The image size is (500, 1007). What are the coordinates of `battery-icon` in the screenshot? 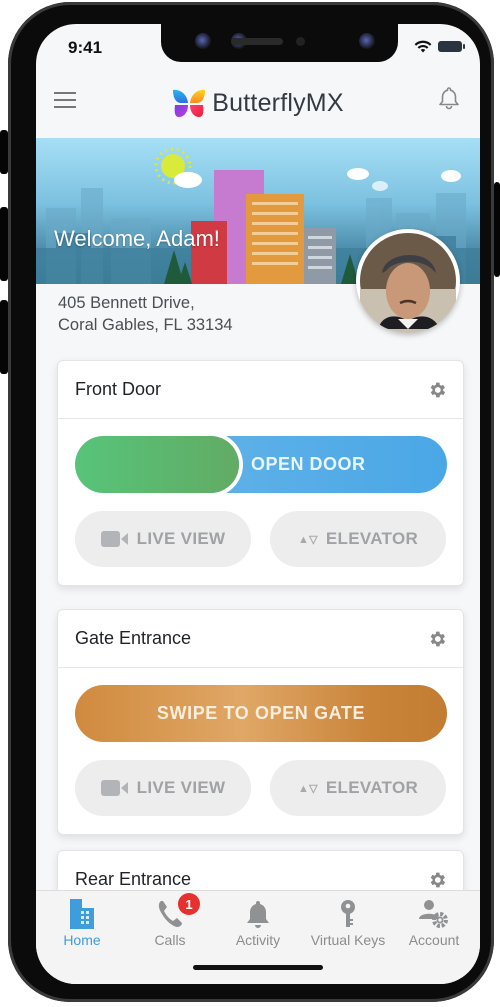 It's located at (451, 46).